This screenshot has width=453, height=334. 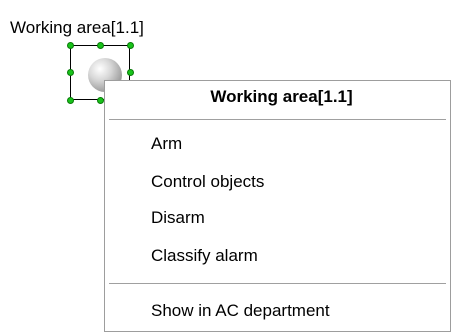 What do you see at coordinates (130, 72) in the screenshot?
I see `resize-handle-middle-right` at bounding box center [130, 72].